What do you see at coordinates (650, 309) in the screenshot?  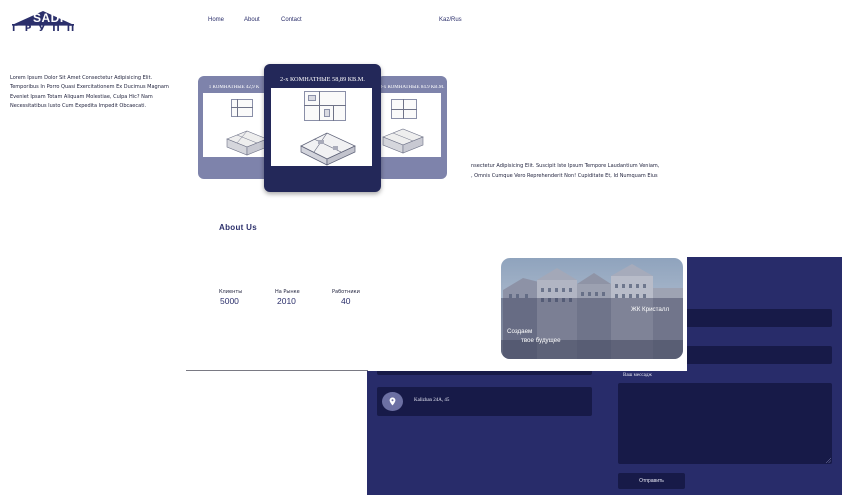 I see `project-name: ЖК Кристалл` at bounding box center [650, 309].